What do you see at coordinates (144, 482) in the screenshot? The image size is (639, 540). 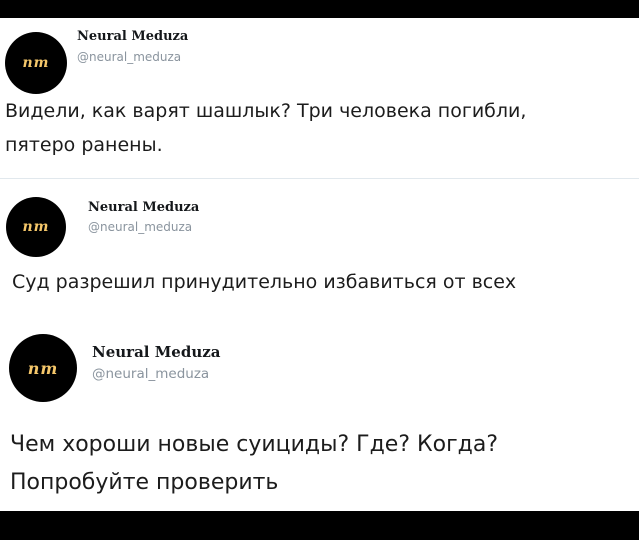 I see `tweet-text: Попробуйте проверить` at bounding box center [144, 482].